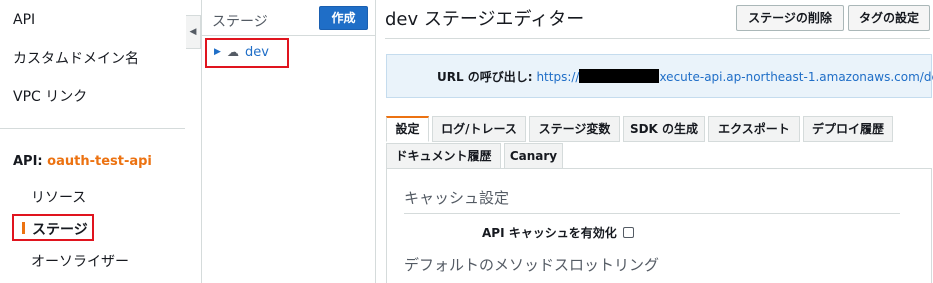  What do you see at coordinates (240, 22) in the screenshot?
I see `stages-pane-title: ステージ` at bounding box center [240, 22].